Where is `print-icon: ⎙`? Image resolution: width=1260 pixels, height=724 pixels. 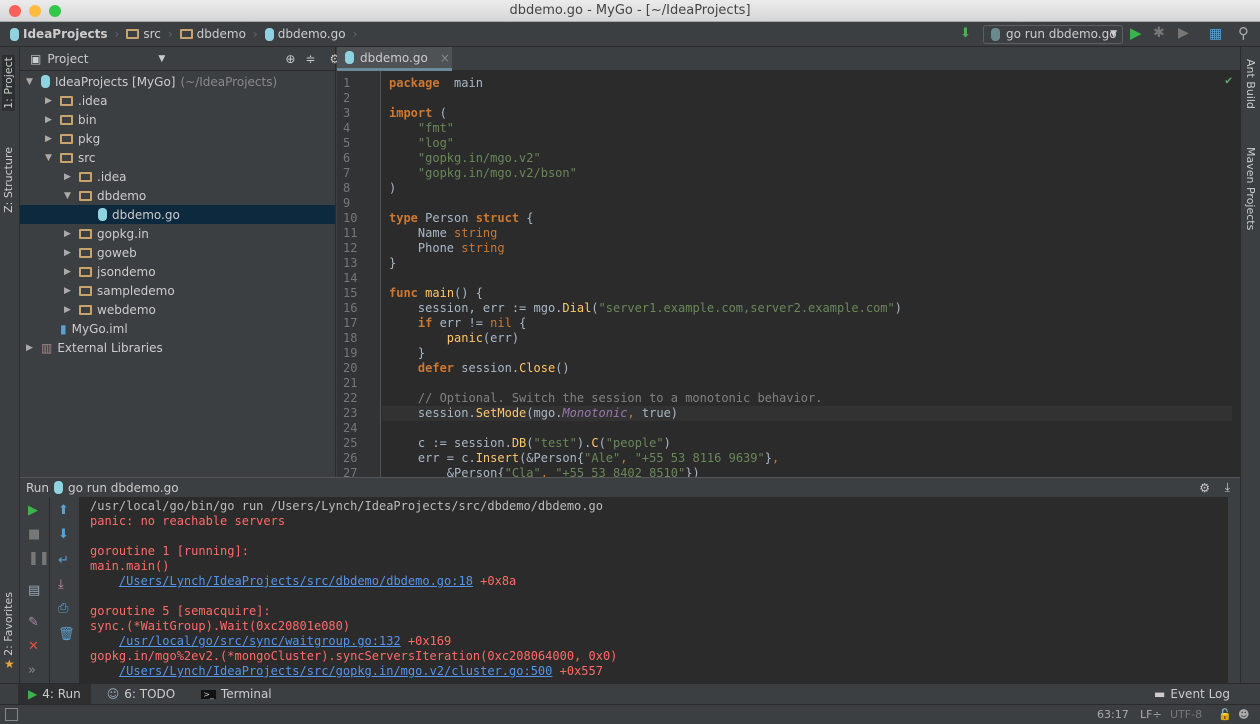 print-icon: ⎙ is located at coordinates (63, 608).